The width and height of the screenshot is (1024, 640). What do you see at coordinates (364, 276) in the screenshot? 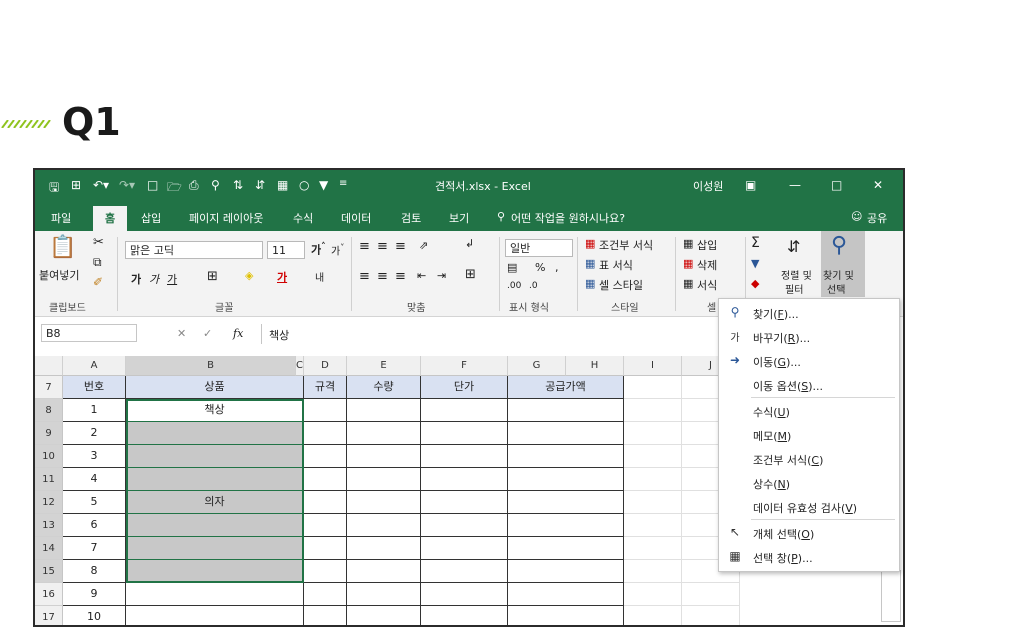
I see `align-left-icon: ≡` at bounding box center [364, 276].